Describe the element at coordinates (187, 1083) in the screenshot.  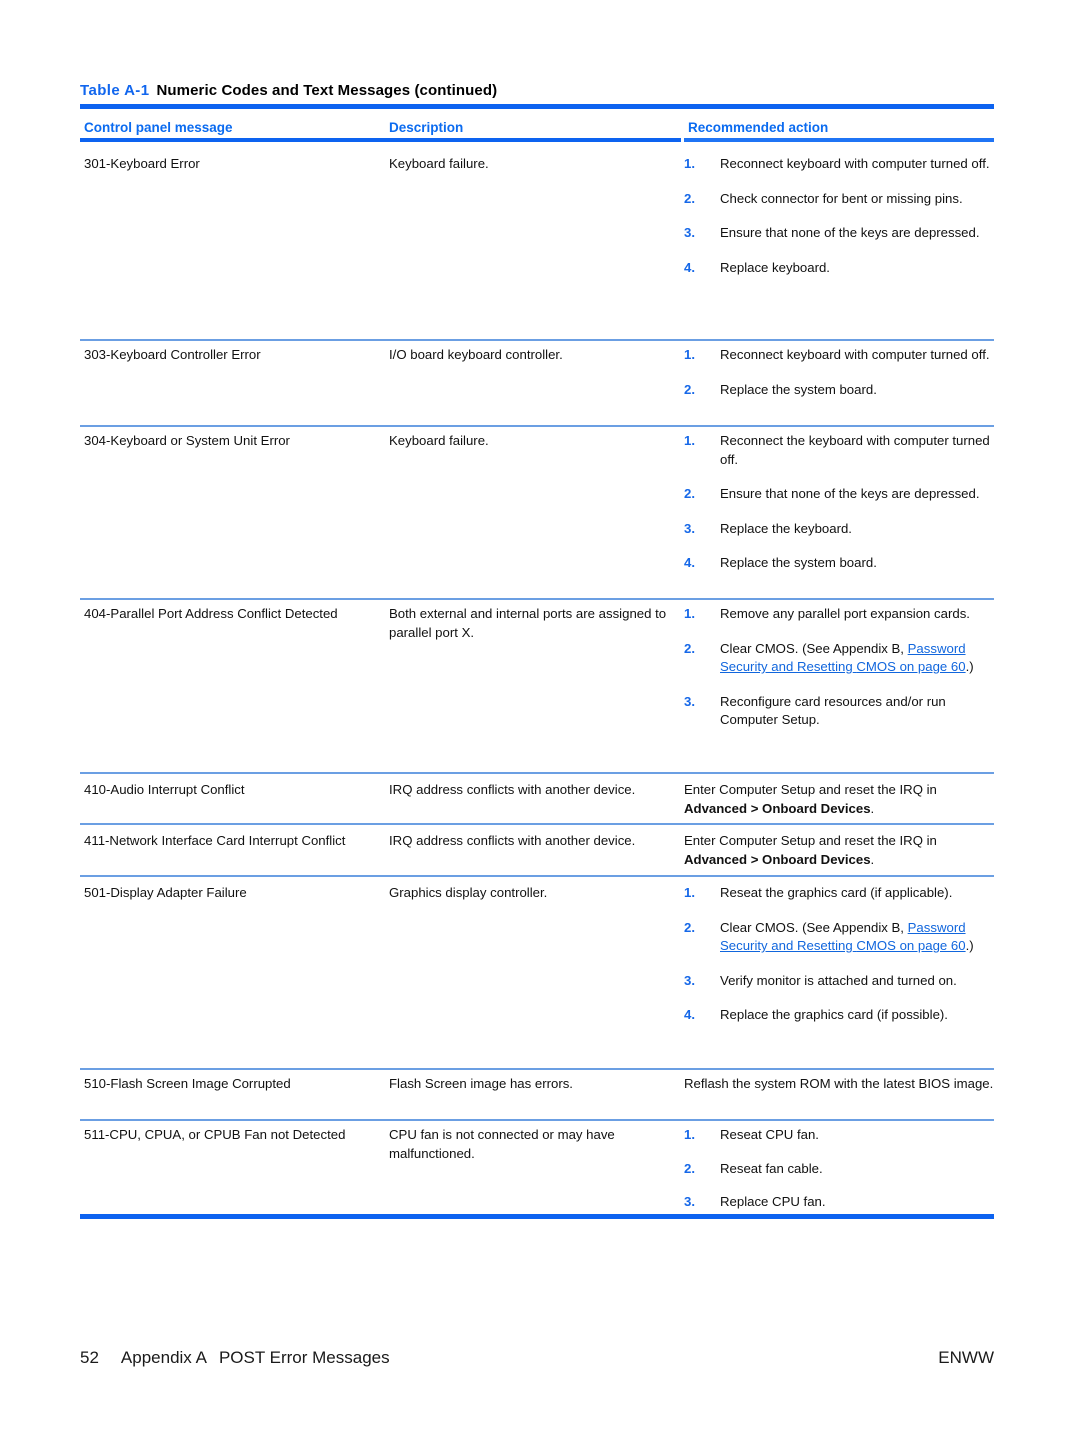
I see `cell-message: 510-Flash Screen Image Corrupted` at that location.